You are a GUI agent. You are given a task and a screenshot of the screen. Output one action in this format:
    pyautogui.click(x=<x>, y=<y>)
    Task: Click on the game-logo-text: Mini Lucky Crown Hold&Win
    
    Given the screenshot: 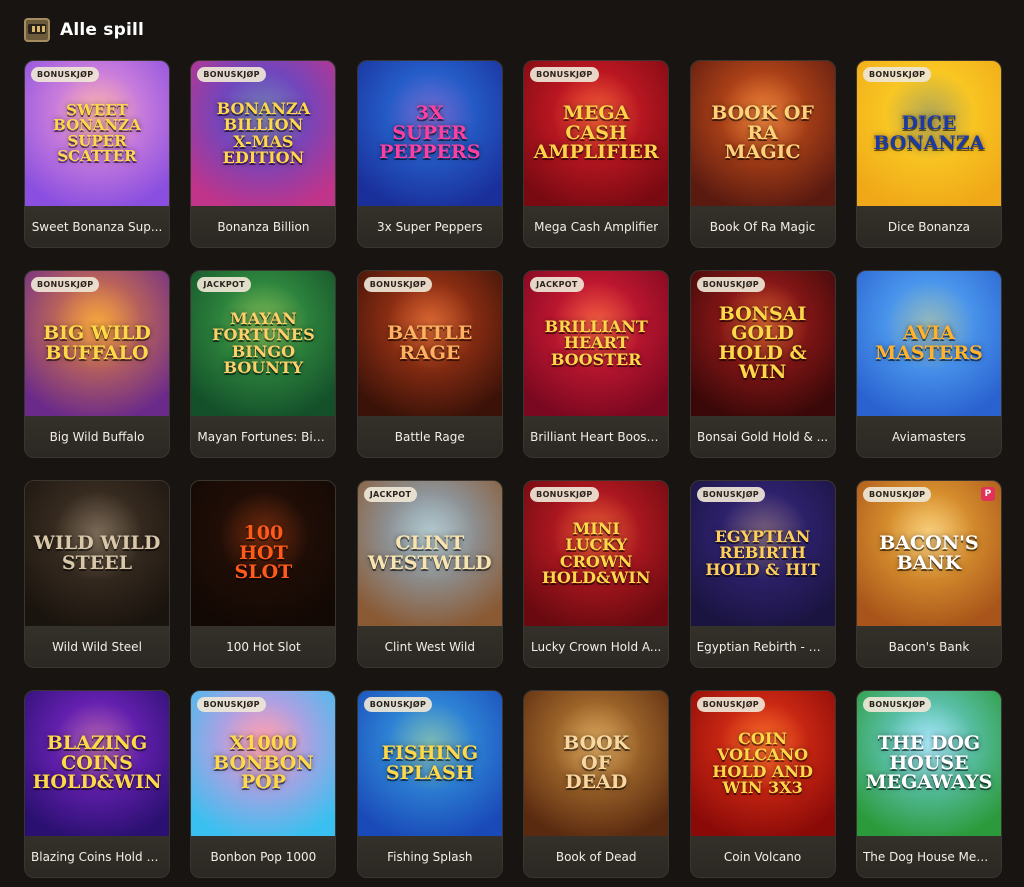 What is the action you would take?
    pyautogui.click(x=596, y=552)
    